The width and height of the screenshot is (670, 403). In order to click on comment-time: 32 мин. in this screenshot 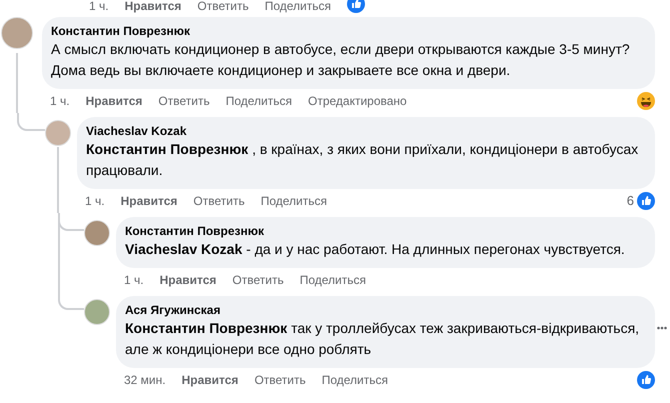, I will do `click(145, 380)`.